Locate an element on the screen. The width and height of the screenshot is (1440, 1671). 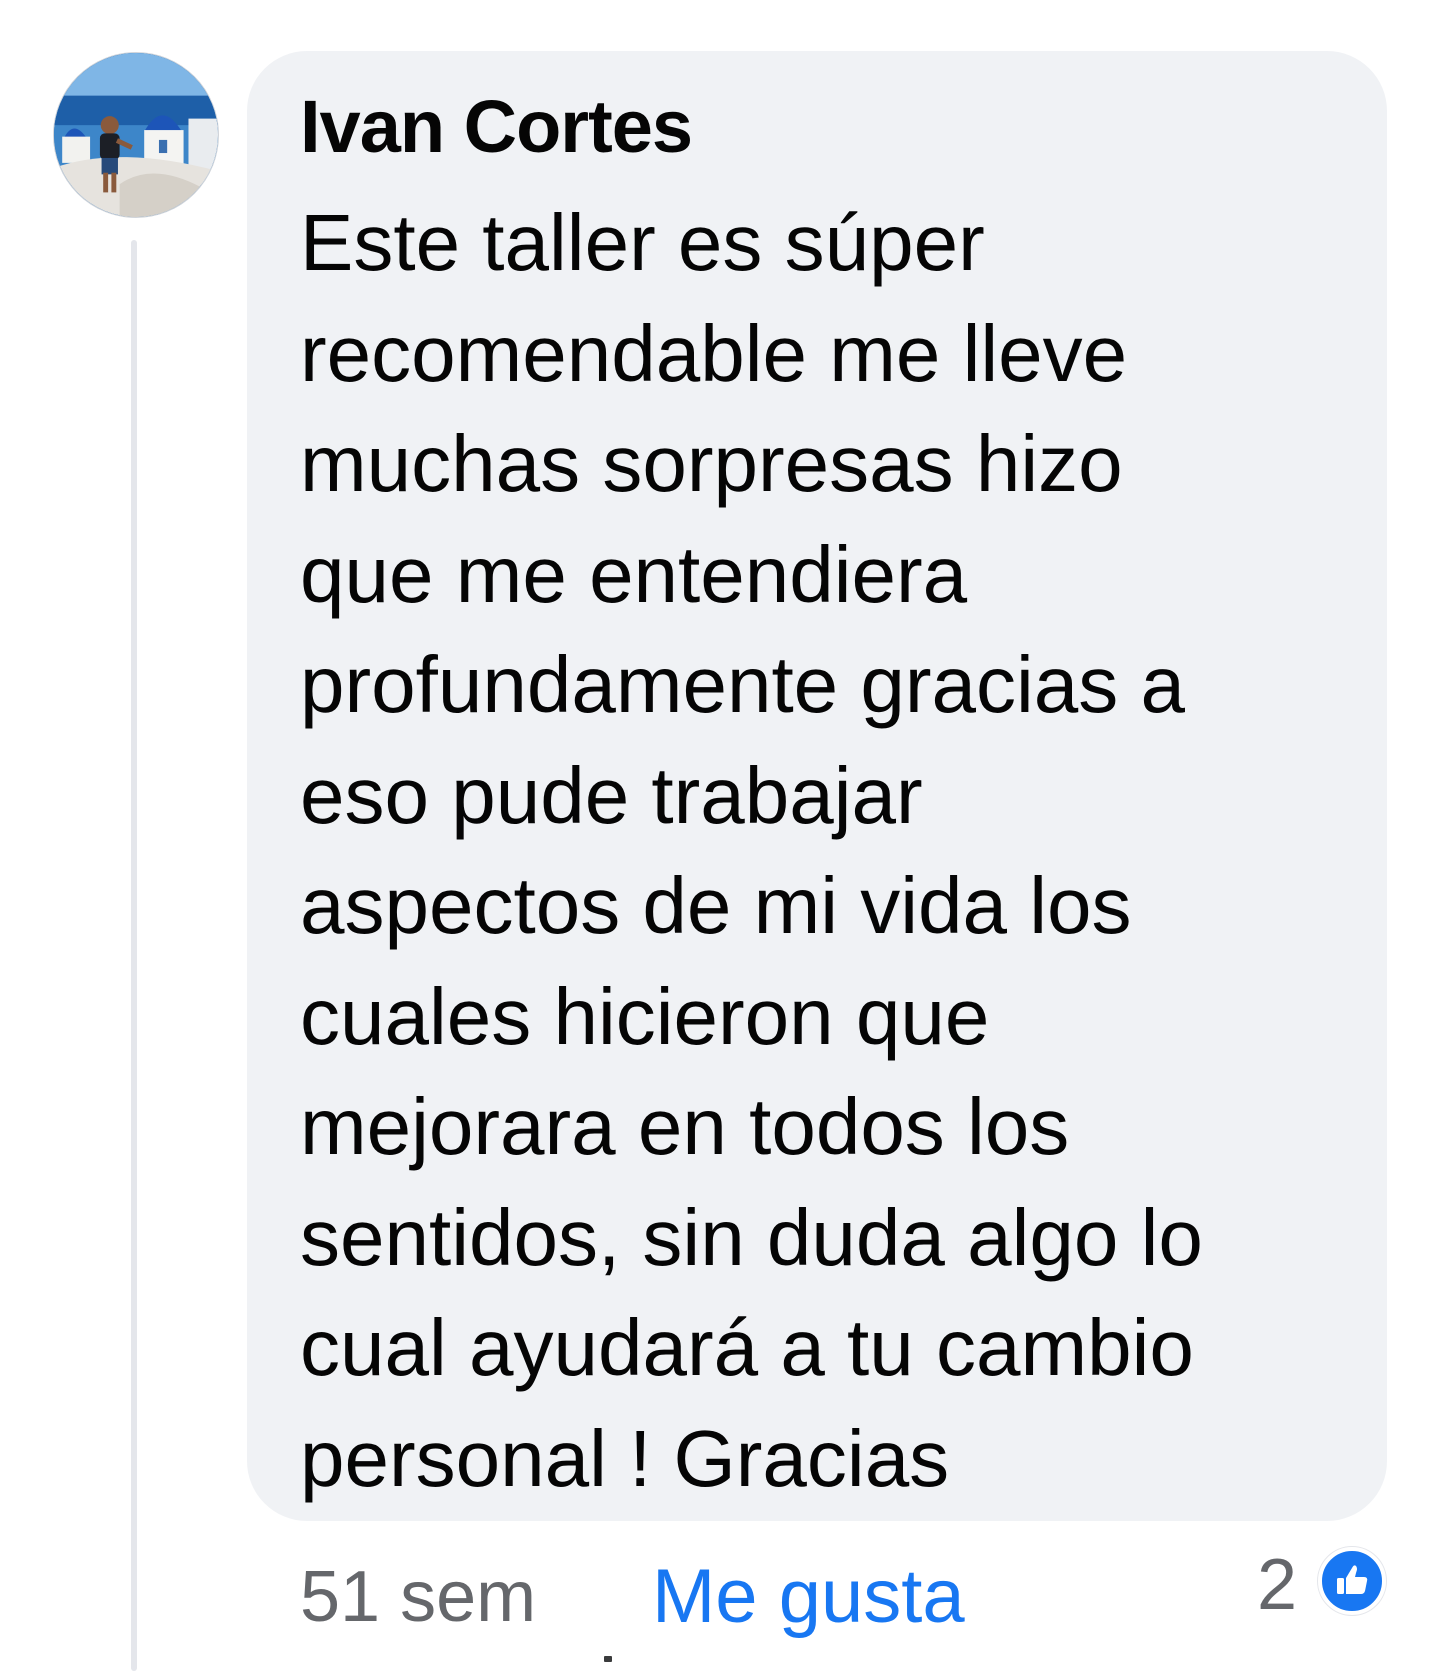
author-avatar is located at coordinates (136, 135).